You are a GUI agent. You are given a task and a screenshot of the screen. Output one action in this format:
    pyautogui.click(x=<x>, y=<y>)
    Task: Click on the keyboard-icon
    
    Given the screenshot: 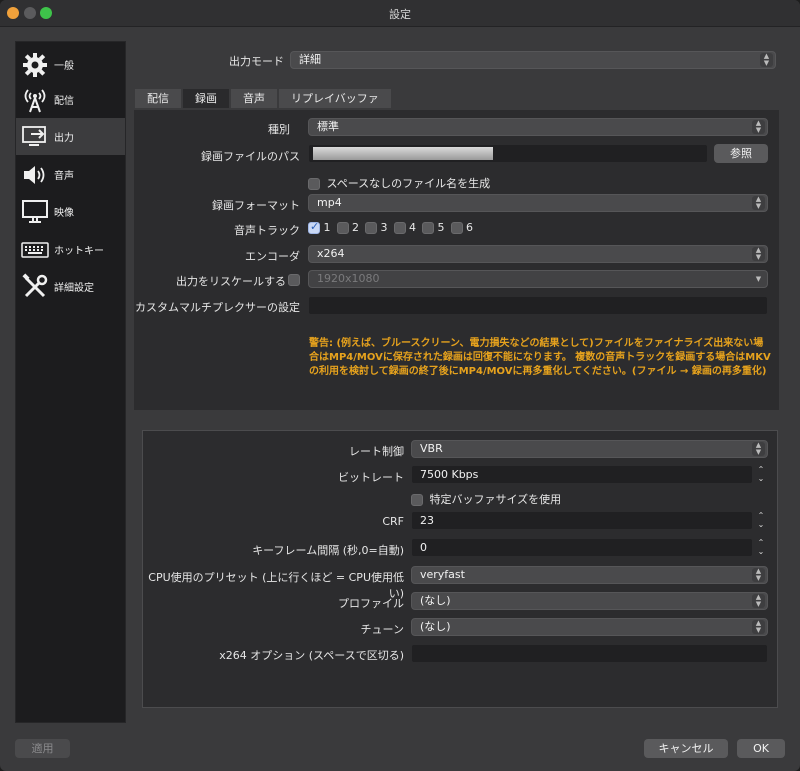 What is the action you would take?
    pyautogui.click(x=35, y=250)
    